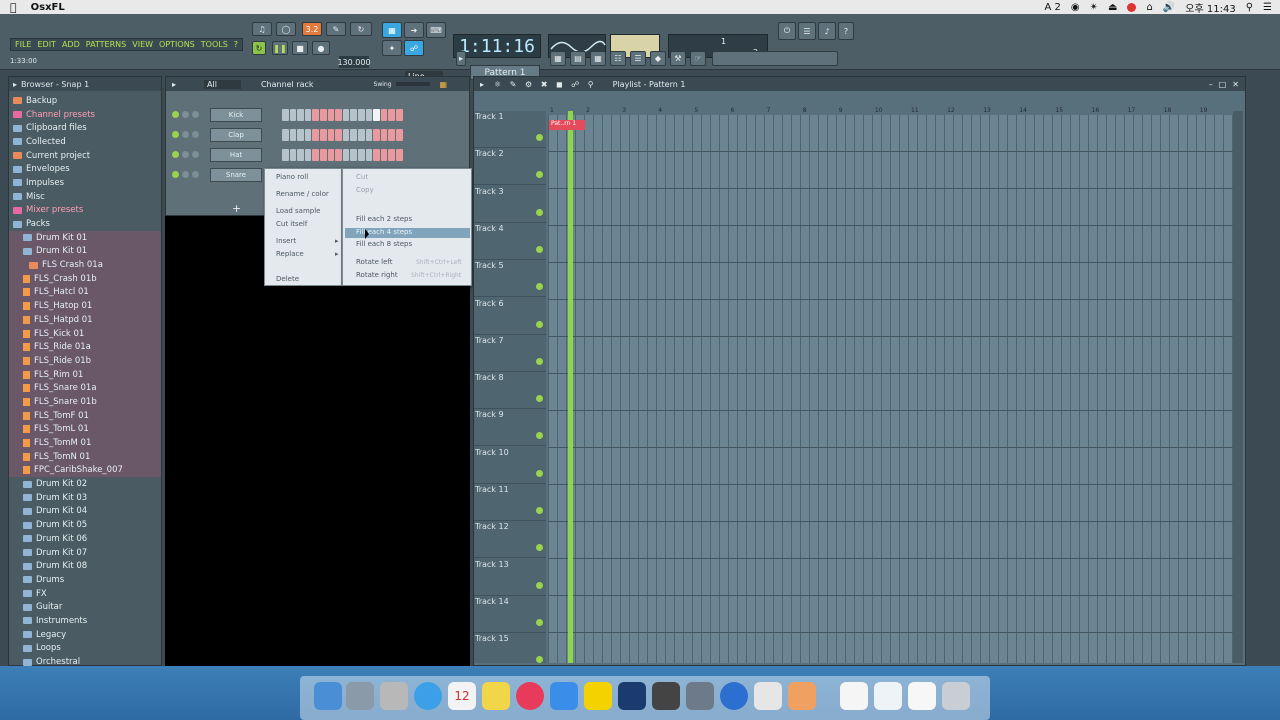  I want to click on mic-icon: ♪, so click(827, 31).